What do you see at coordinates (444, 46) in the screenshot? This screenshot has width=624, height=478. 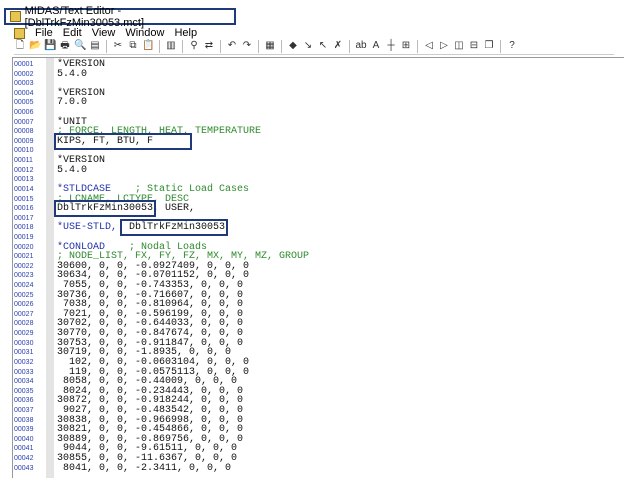 I see `window-forward-icon: ▷` at bounding box center [444, 46].